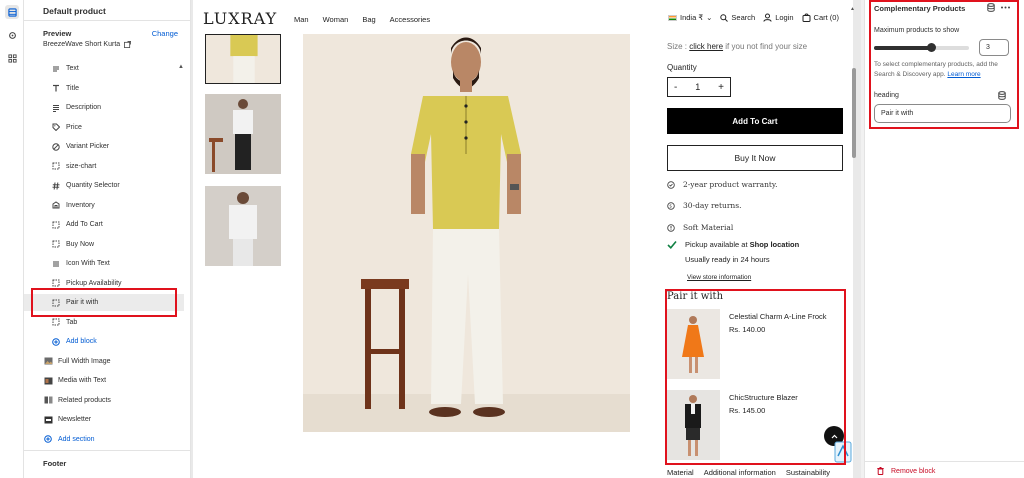  Describe the element at coordinates (755, 425) in the screenshot. I see `complementary-product: ChicStructure Blazer Rs. 145.00` at that location.